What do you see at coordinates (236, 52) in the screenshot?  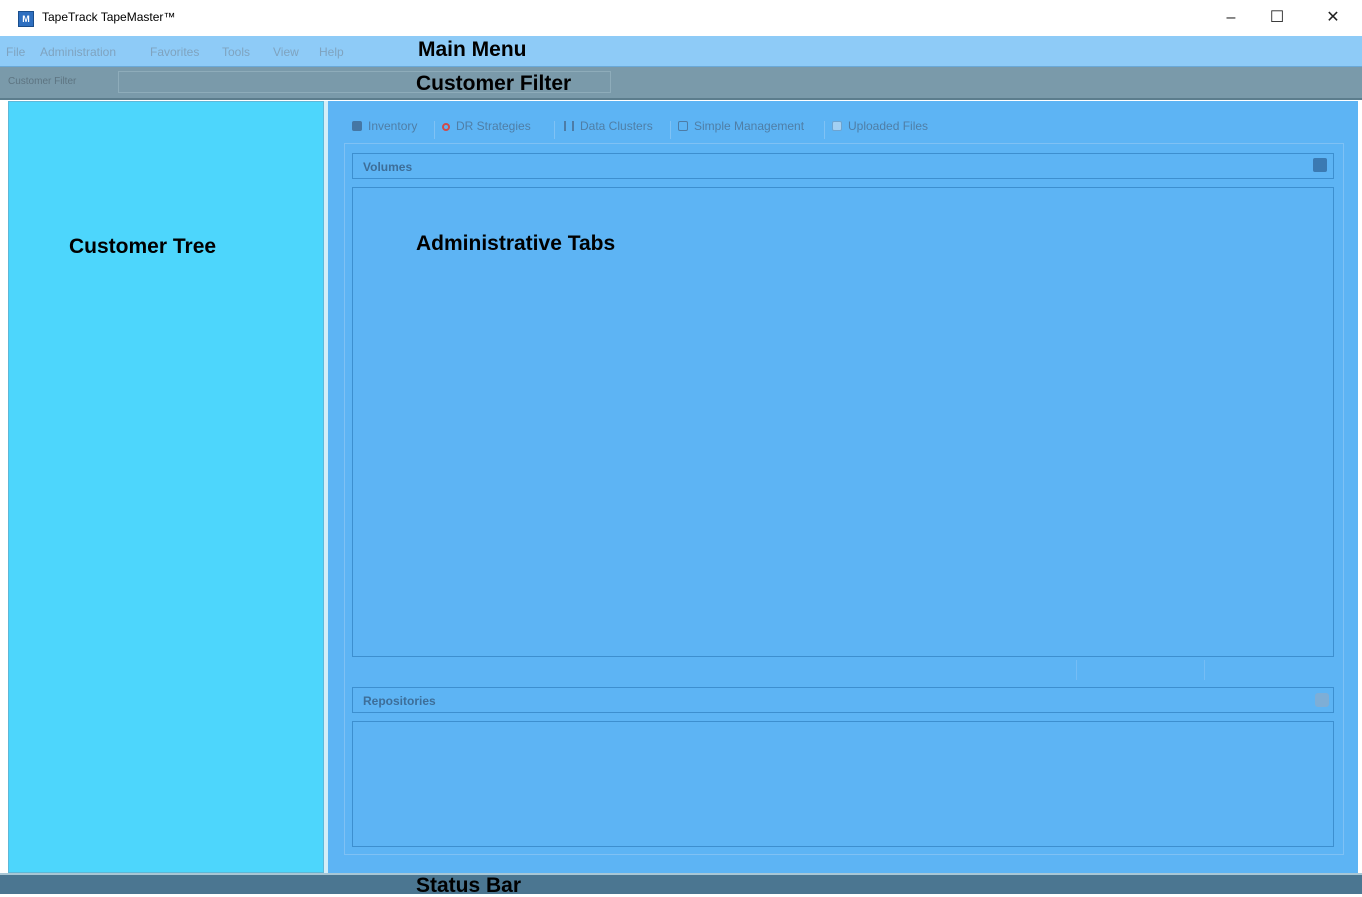 I see `menu-tools: Tools` at bounding box center [236, 52].